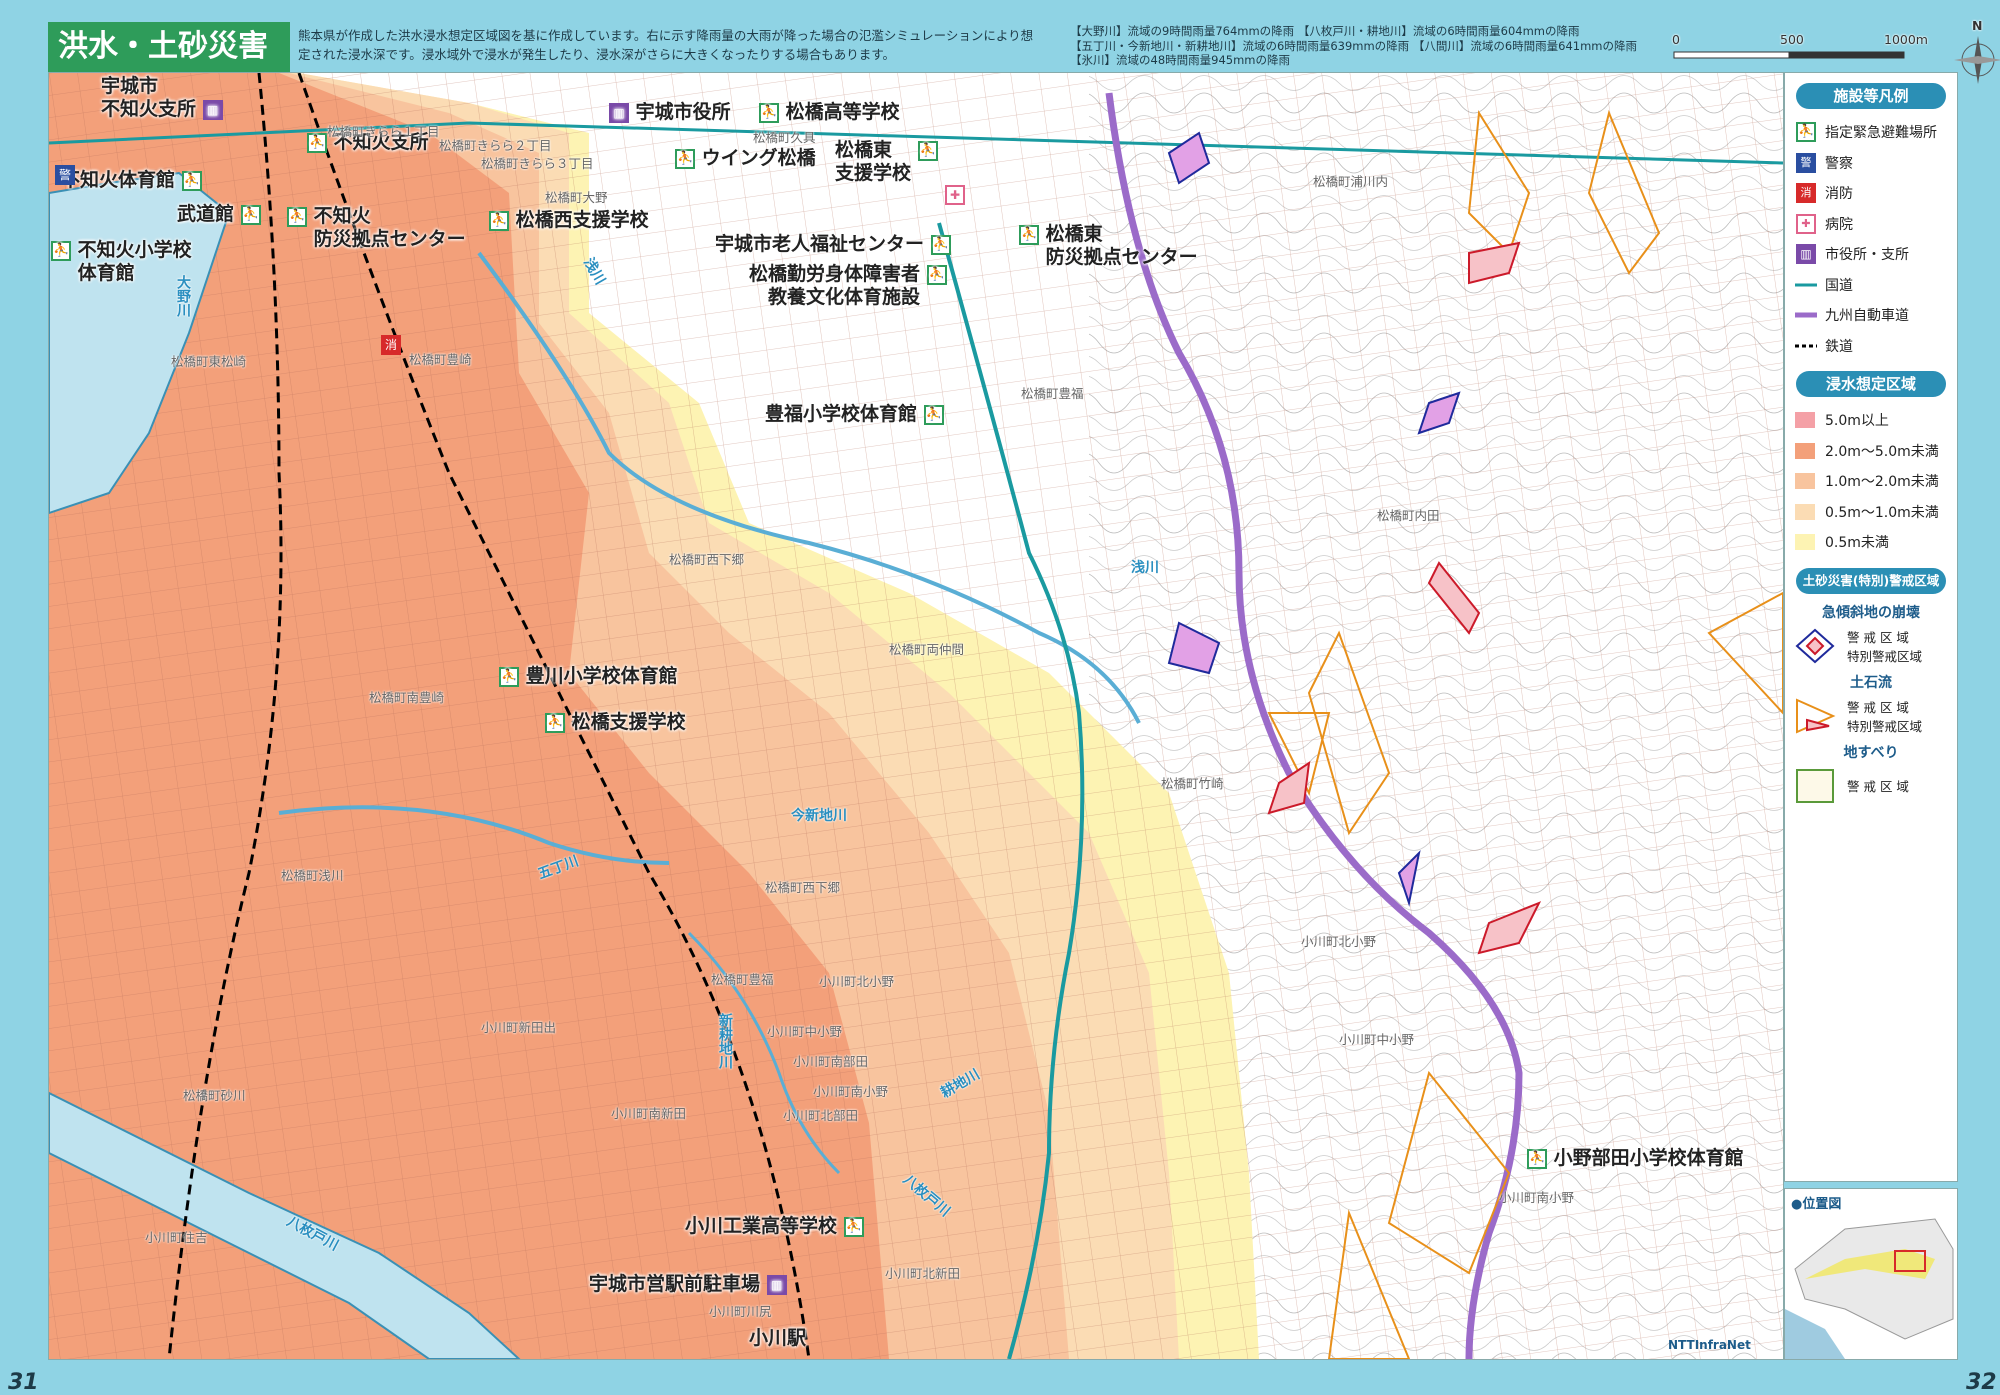  What do you see at coordinates (209, 361) in the screenshot?
I see `place-name: 松橋町東松崎` at bounding box center [209, 361].